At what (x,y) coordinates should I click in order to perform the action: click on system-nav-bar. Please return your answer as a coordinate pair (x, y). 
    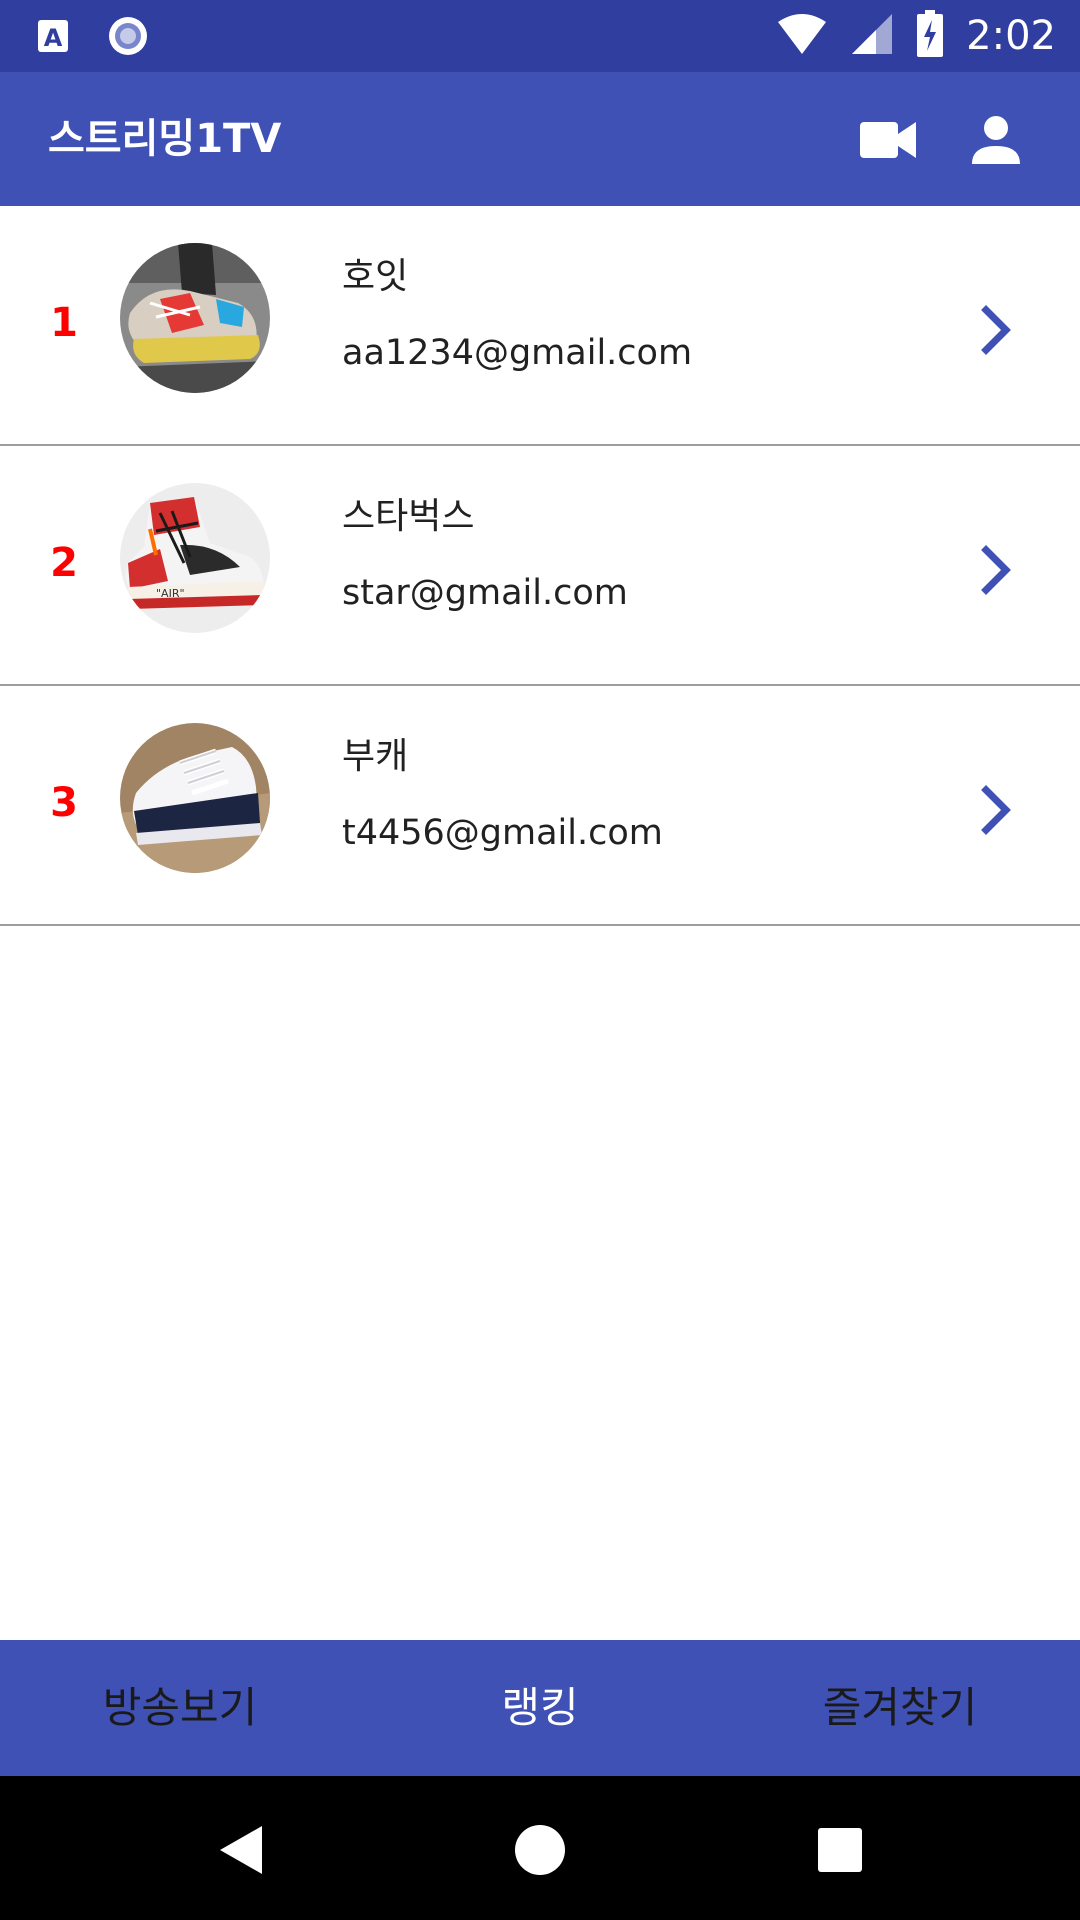
    Looking at the image, I should click on (540, 1848).